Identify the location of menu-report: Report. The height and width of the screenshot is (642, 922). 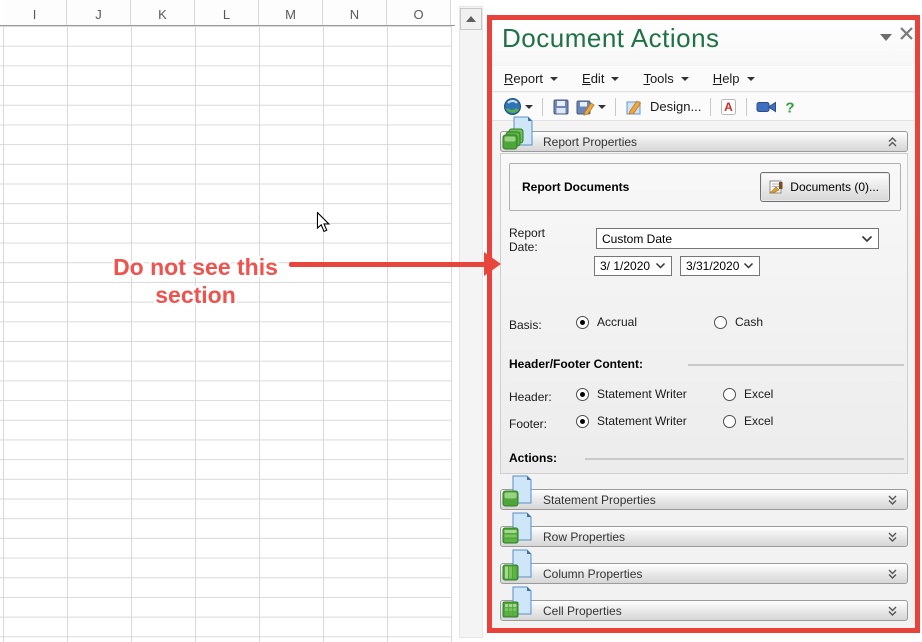
(531, 78).